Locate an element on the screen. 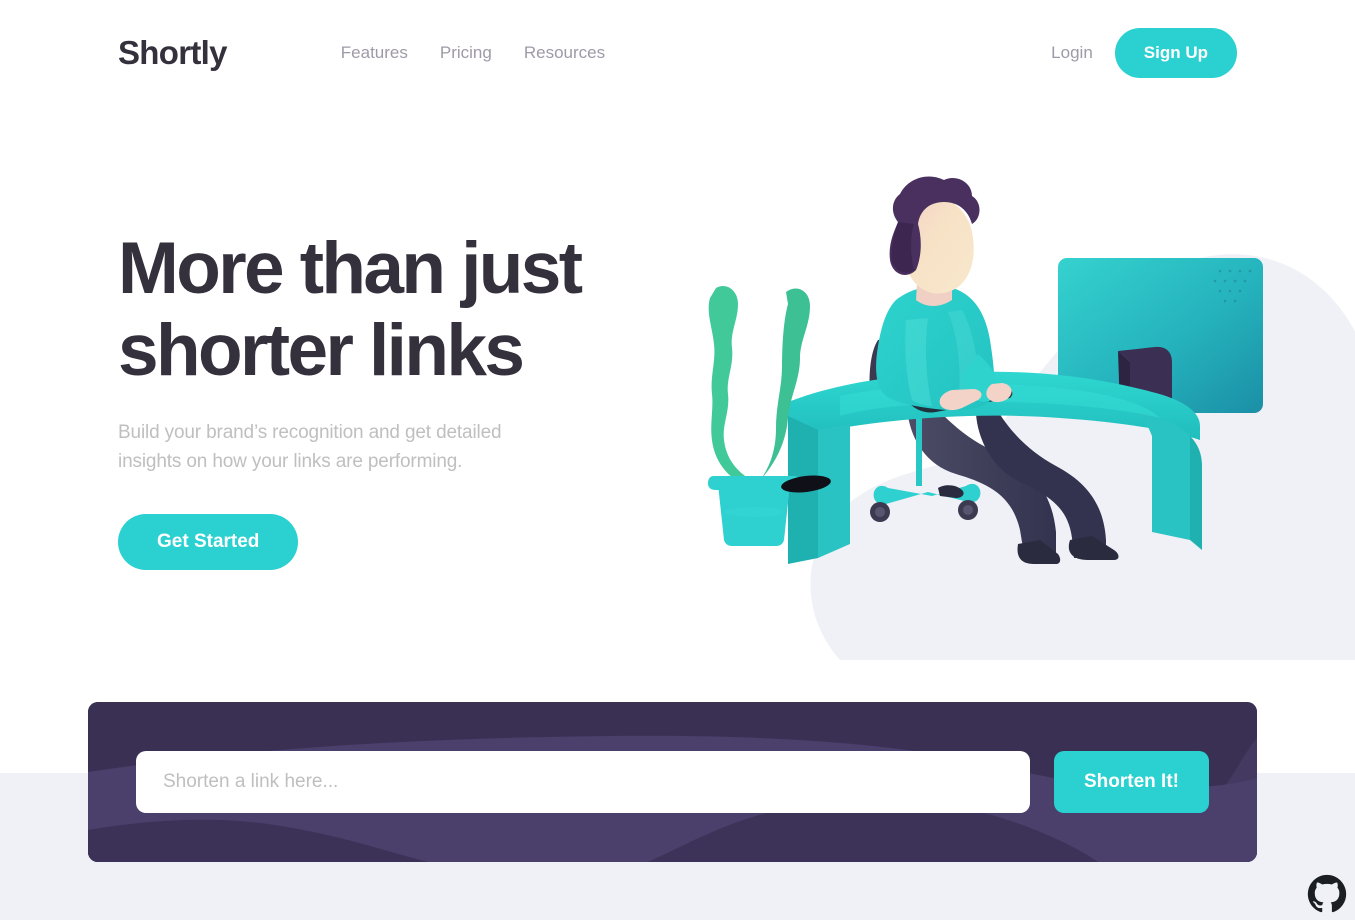 The height and width of the screenshot is (920, 1355). login-link: Login is located at coordinates (1072, 53).